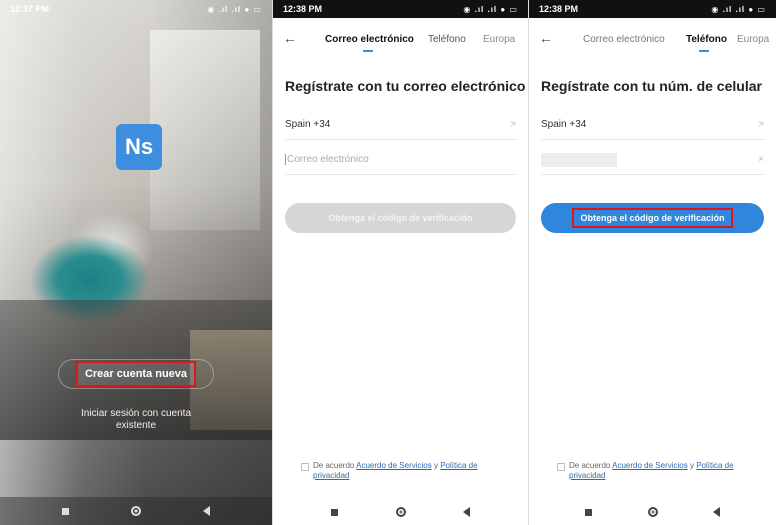 This screenshot has height=525, width=776. What do you see at coordinates (400, 160) in the screenshot?
I see `email-input: Correo electrónico` at bounding box center [400, 160].